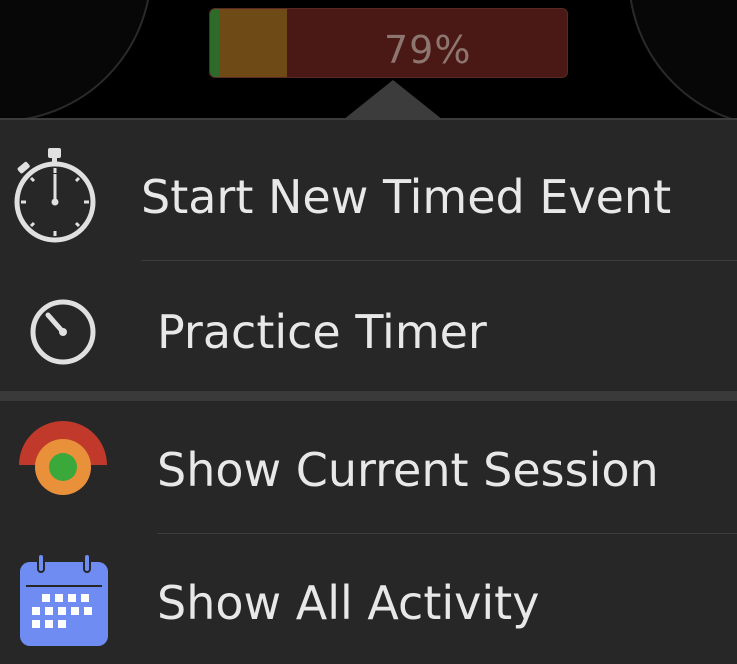  What do you see at coordinates (214, 43) in the screenshot?
I see `progress-segment-green` at bounding box center [214, 43].